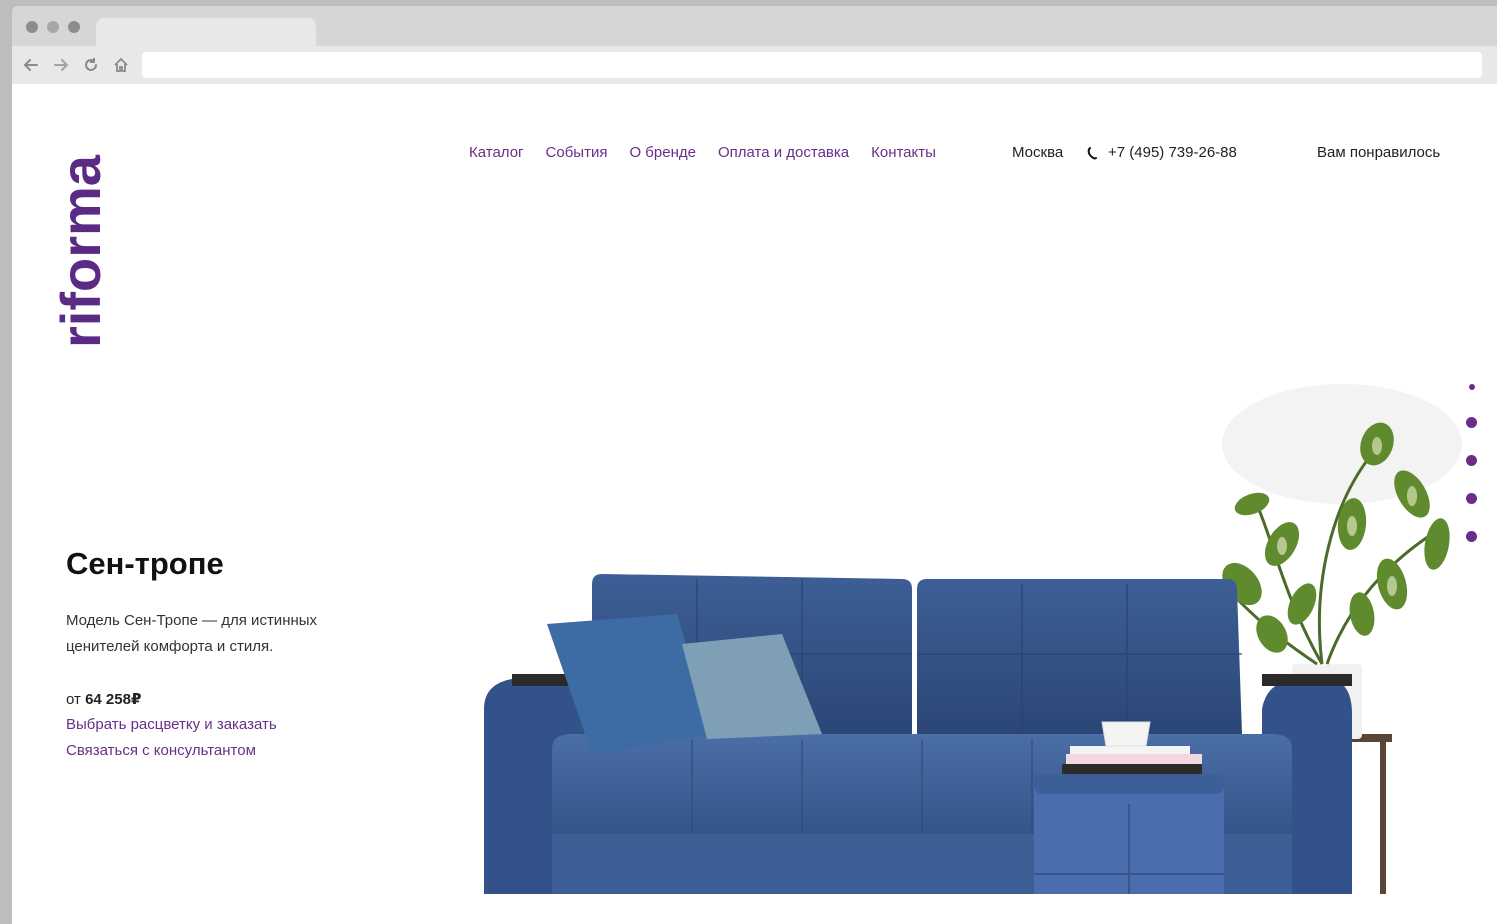 Image resolution: width=1497 pixels, height=924 pixels. Describe the element at coordinates (32, 27) in the screenshot. I see `close-window-button` at that location.